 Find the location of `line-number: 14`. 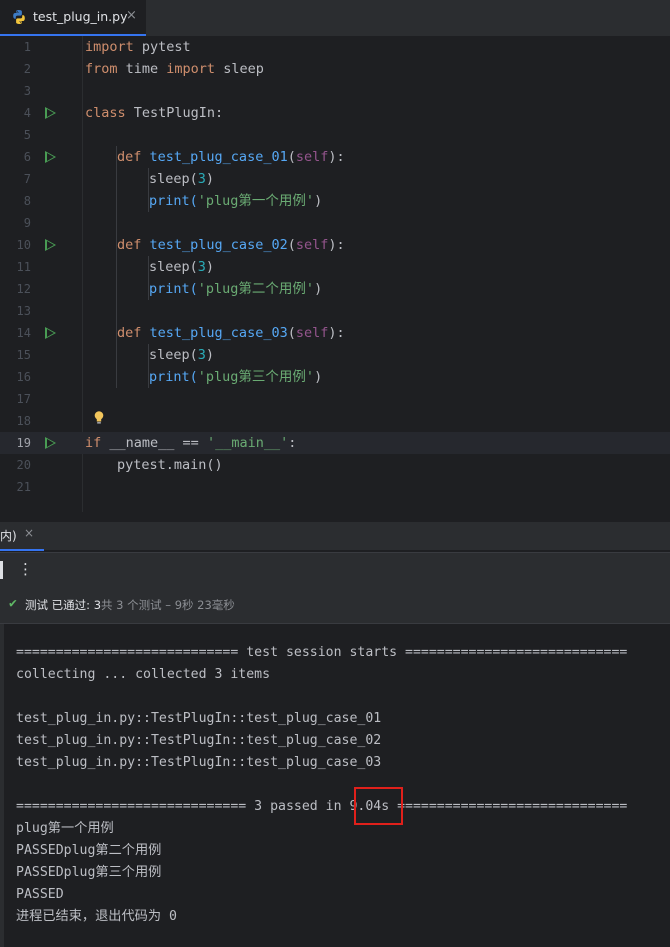

line-number: 14 is located at coordinates (23, 333).